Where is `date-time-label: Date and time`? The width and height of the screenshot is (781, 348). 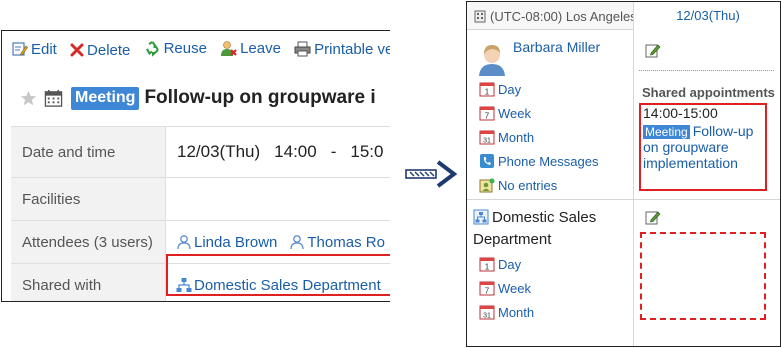 date-time-label: Date and time is located at coordinates (88, 152).